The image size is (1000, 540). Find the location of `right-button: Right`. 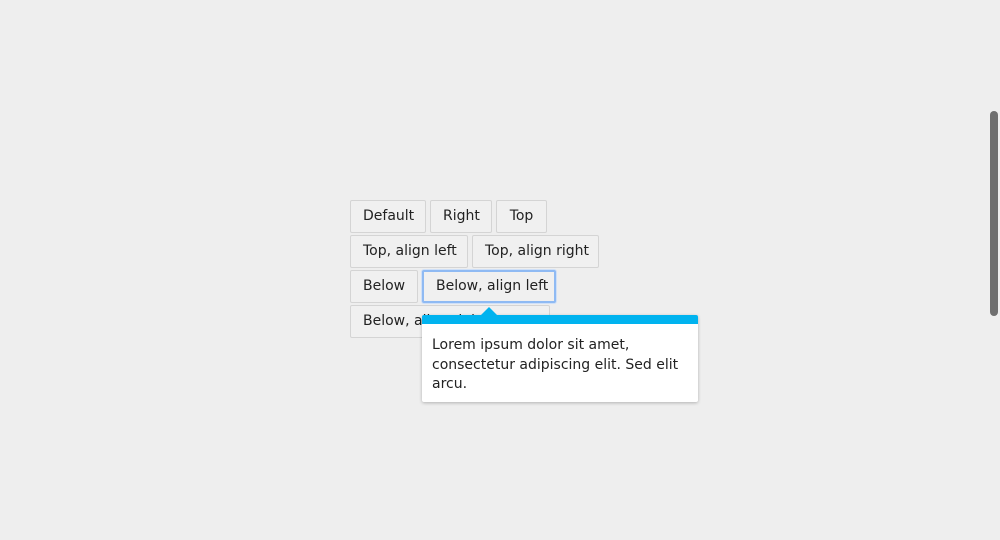

right-button: Right is located at coordinates (461, 216).